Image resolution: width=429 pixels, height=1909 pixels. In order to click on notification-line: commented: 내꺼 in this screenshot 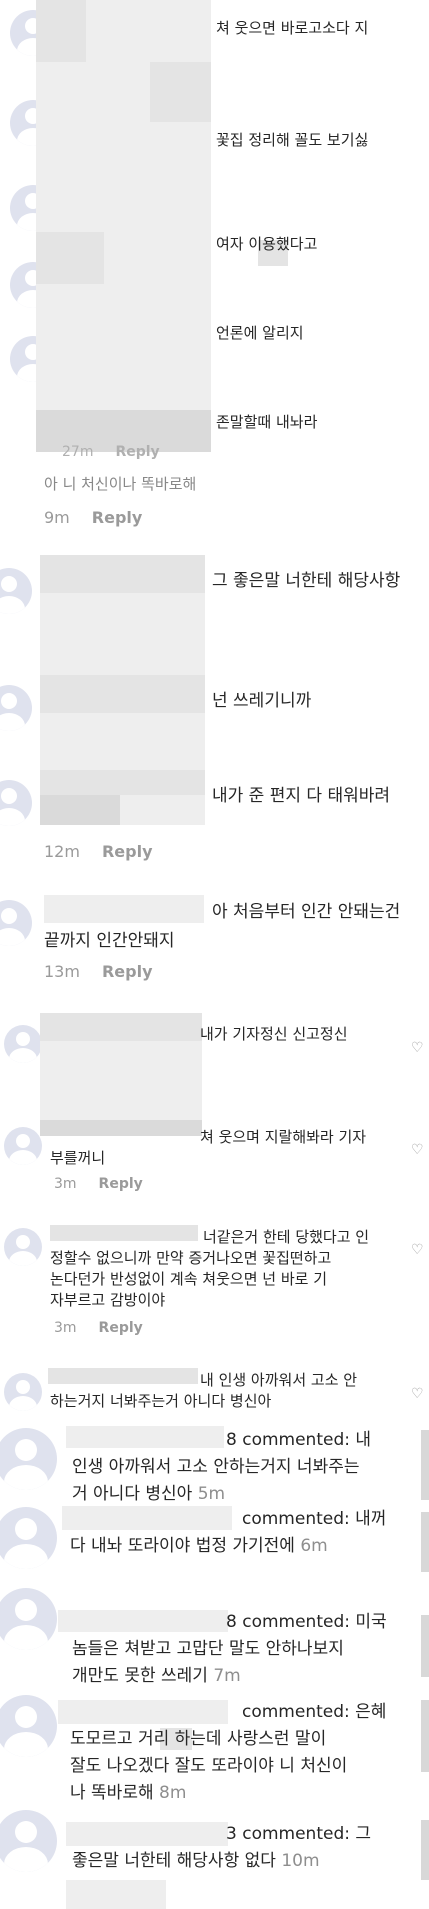, I will do `click(314, 1519)`.